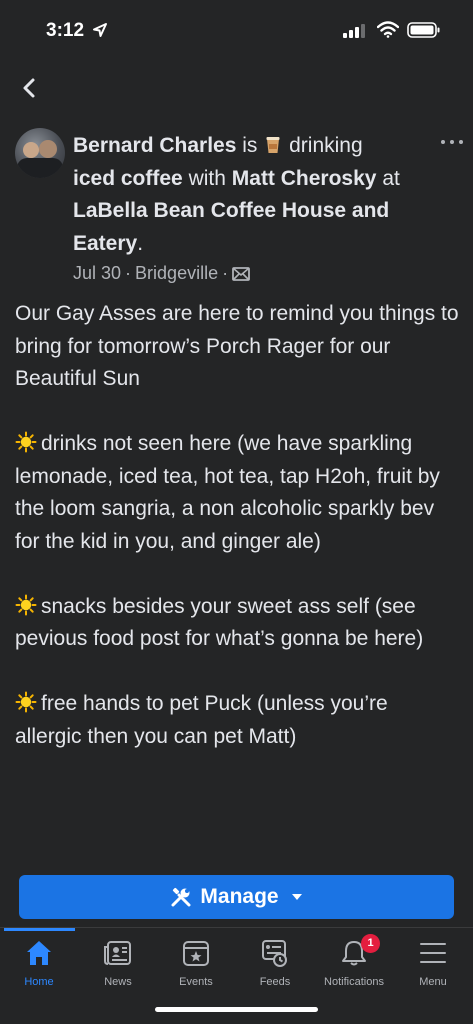 The width and height of the screenshot is (473, 1024). Describe the element at coordinates (231, 227) in the screenshot. I see `place-link: LaBella Bean Coffee House and Eatery` at that location.